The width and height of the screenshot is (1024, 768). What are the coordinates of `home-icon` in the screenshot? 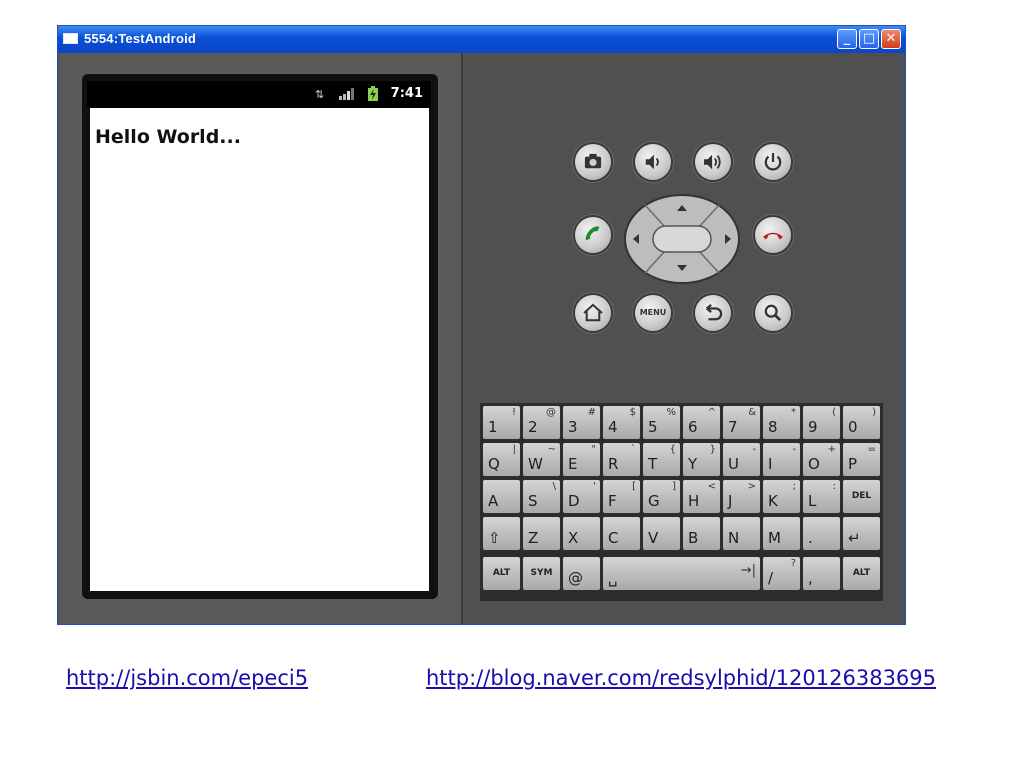 It's located at (593, 312).